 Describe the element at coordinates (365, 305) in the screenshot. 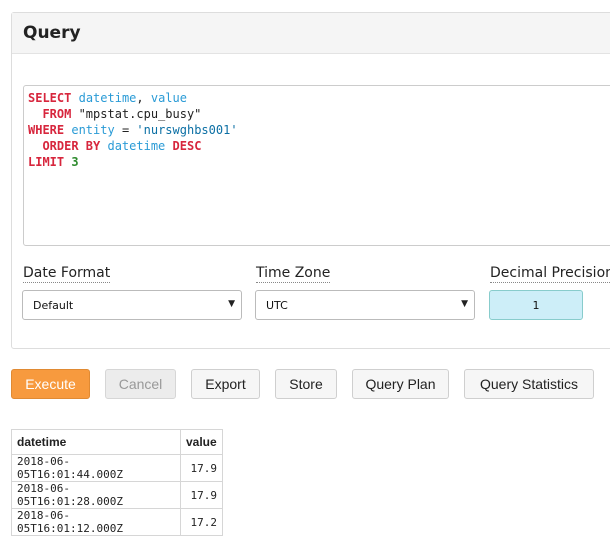

I see `time-zone-select: UTC ▼` at that location.